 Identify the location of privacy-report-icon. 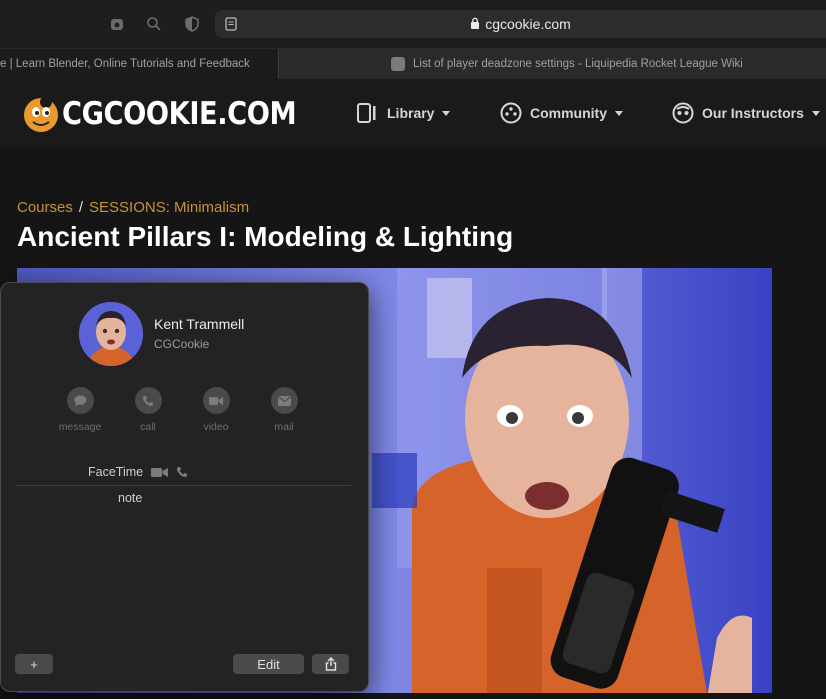
(117, 24).